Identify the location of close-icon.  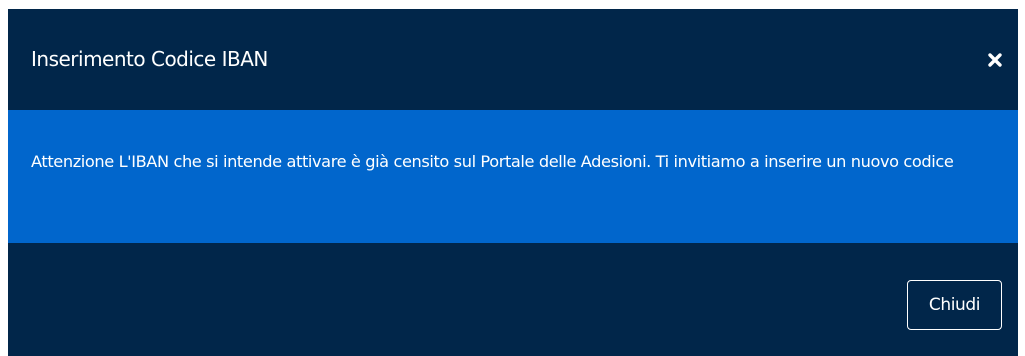
(995, 60).